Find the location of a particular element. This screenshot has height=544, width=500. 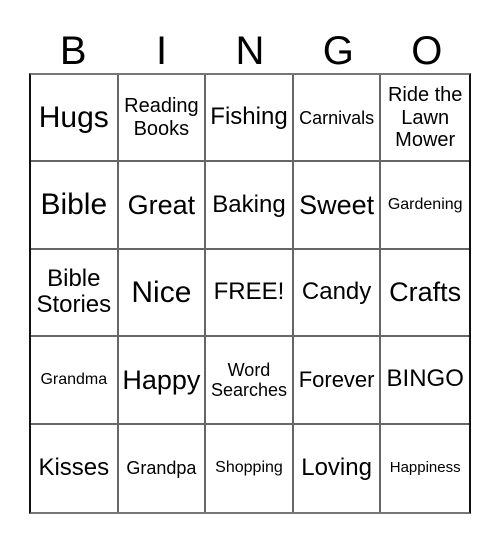

bingo-cell: Happy is located at coordinates (162, 381).